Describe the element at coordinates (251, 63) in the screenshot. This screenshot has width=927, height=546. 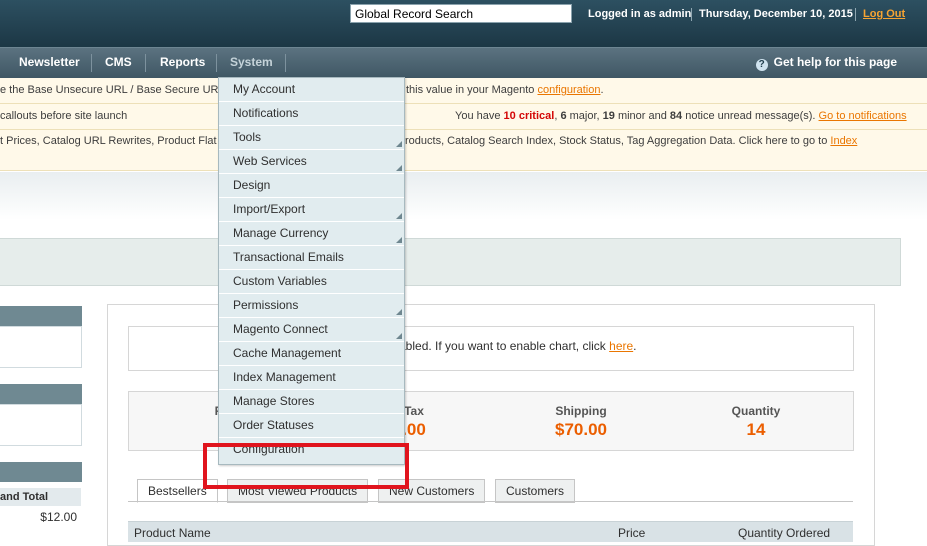
I see `nav-system: System` at that location.